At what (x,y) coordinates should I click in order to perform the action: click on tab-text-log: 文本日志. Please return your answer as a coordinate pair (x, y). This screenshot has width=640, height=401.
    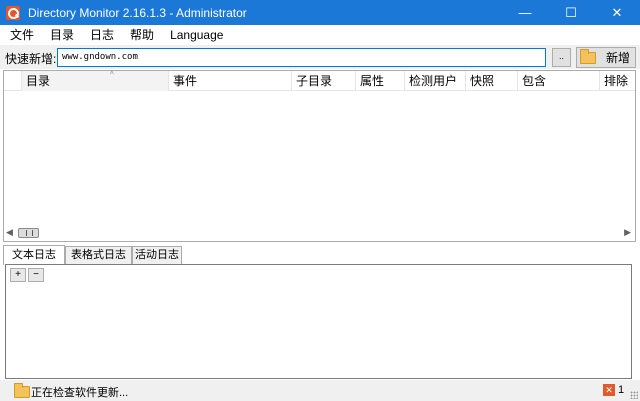
    Looking at the image, I should click on (34, 255).